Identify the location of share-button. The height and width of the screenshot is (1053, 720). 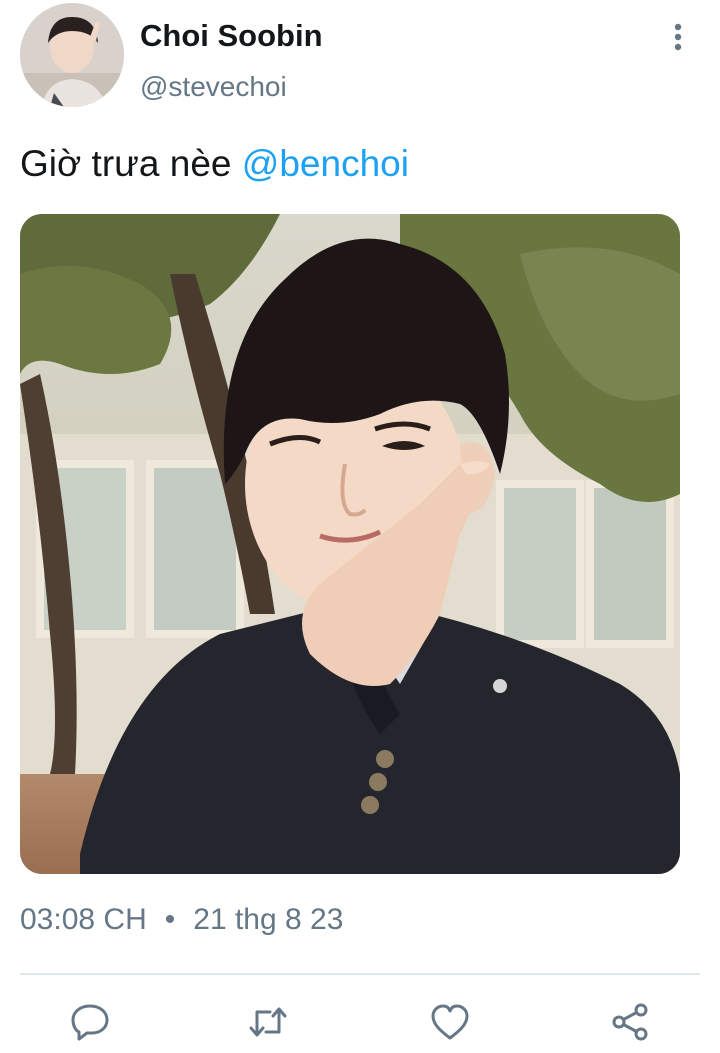
(630, 1022).